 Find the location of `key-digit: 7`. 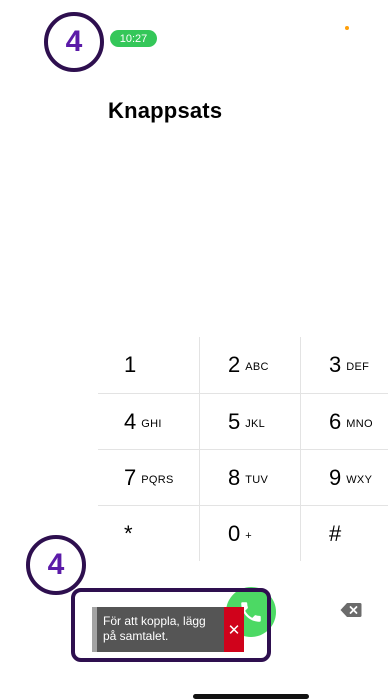

key-digit: 7 is located at coordinates (130, 477).